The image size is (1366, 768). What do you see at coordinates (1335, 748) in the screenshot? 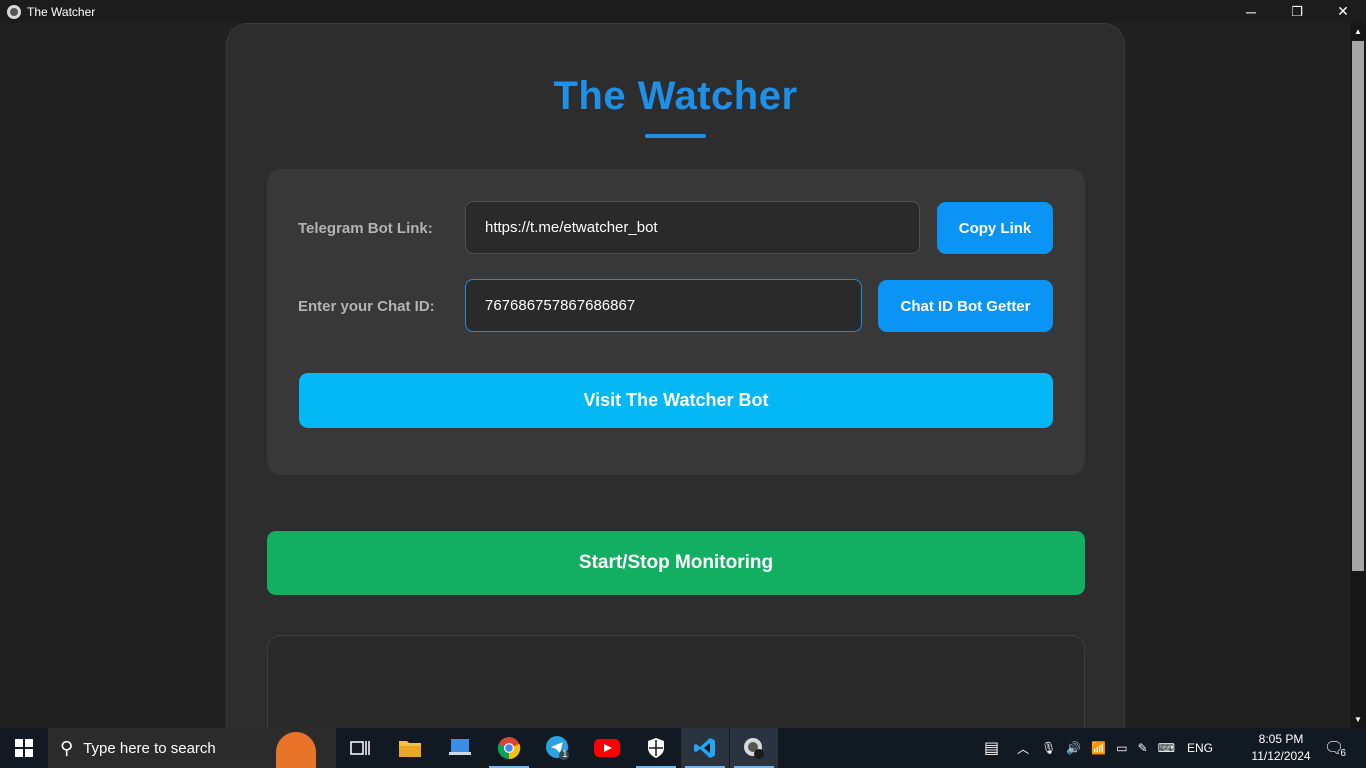
I see `notification-center: 🗨 6` at bounding box center [1335, 748].